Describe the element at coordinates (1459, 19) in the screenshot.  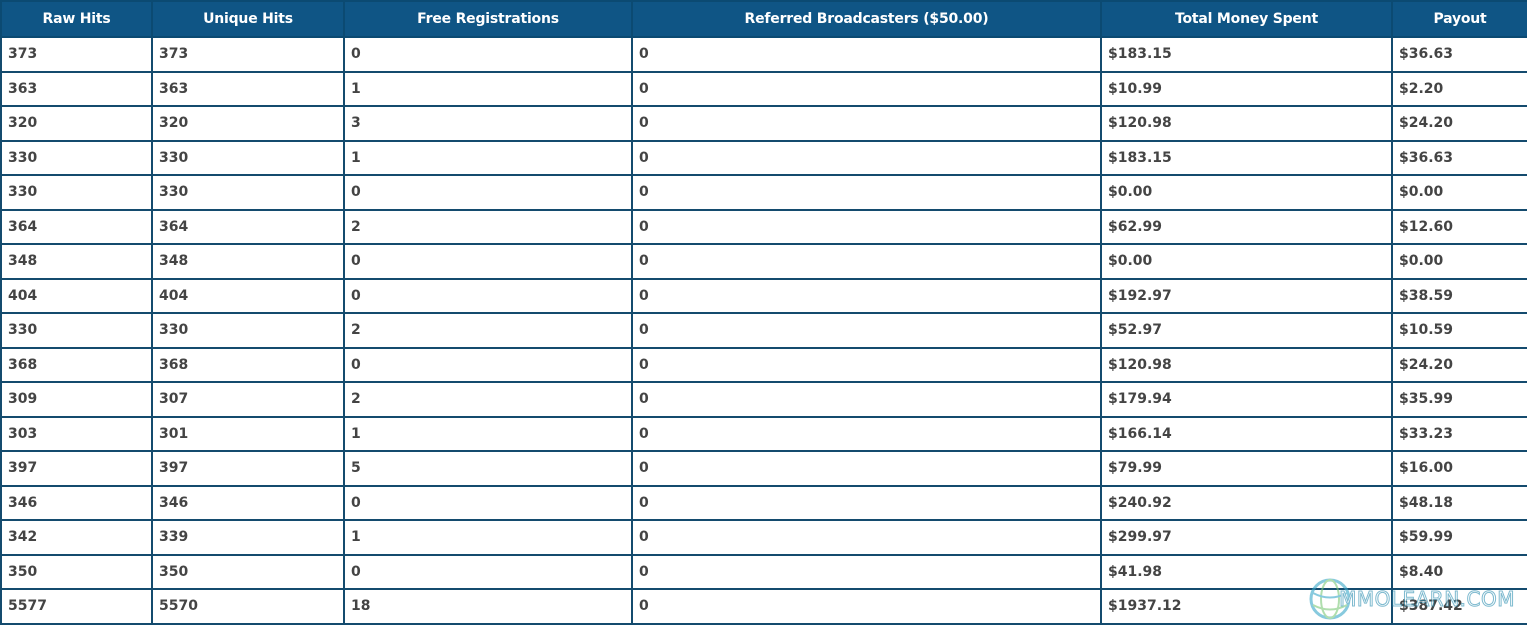
I see `col-header-payout: Payout` at that location.